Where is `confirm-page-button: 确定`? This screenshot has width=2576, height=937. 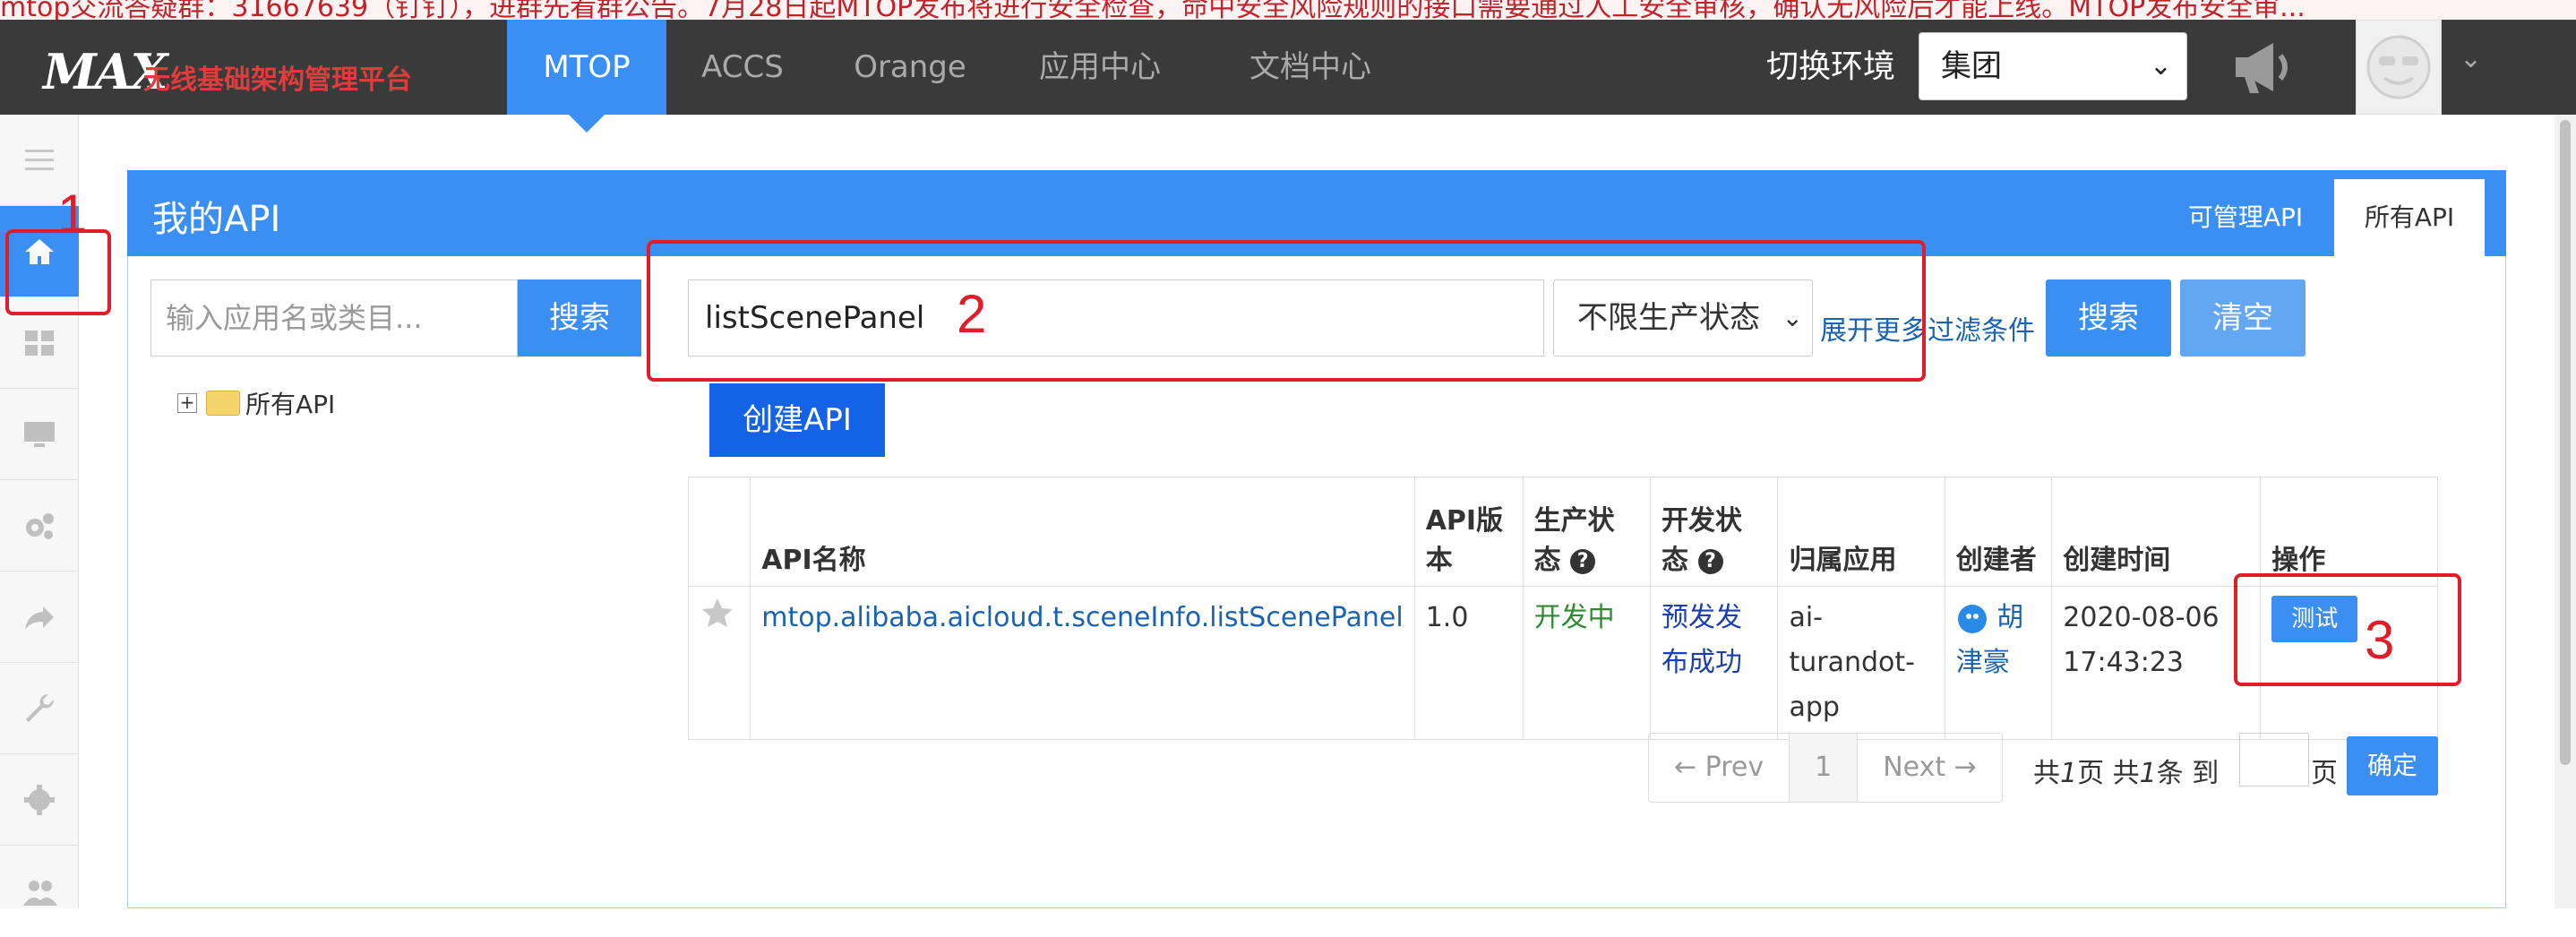
confirm-page-button: 确定 is located at coordinates (2392, 766).